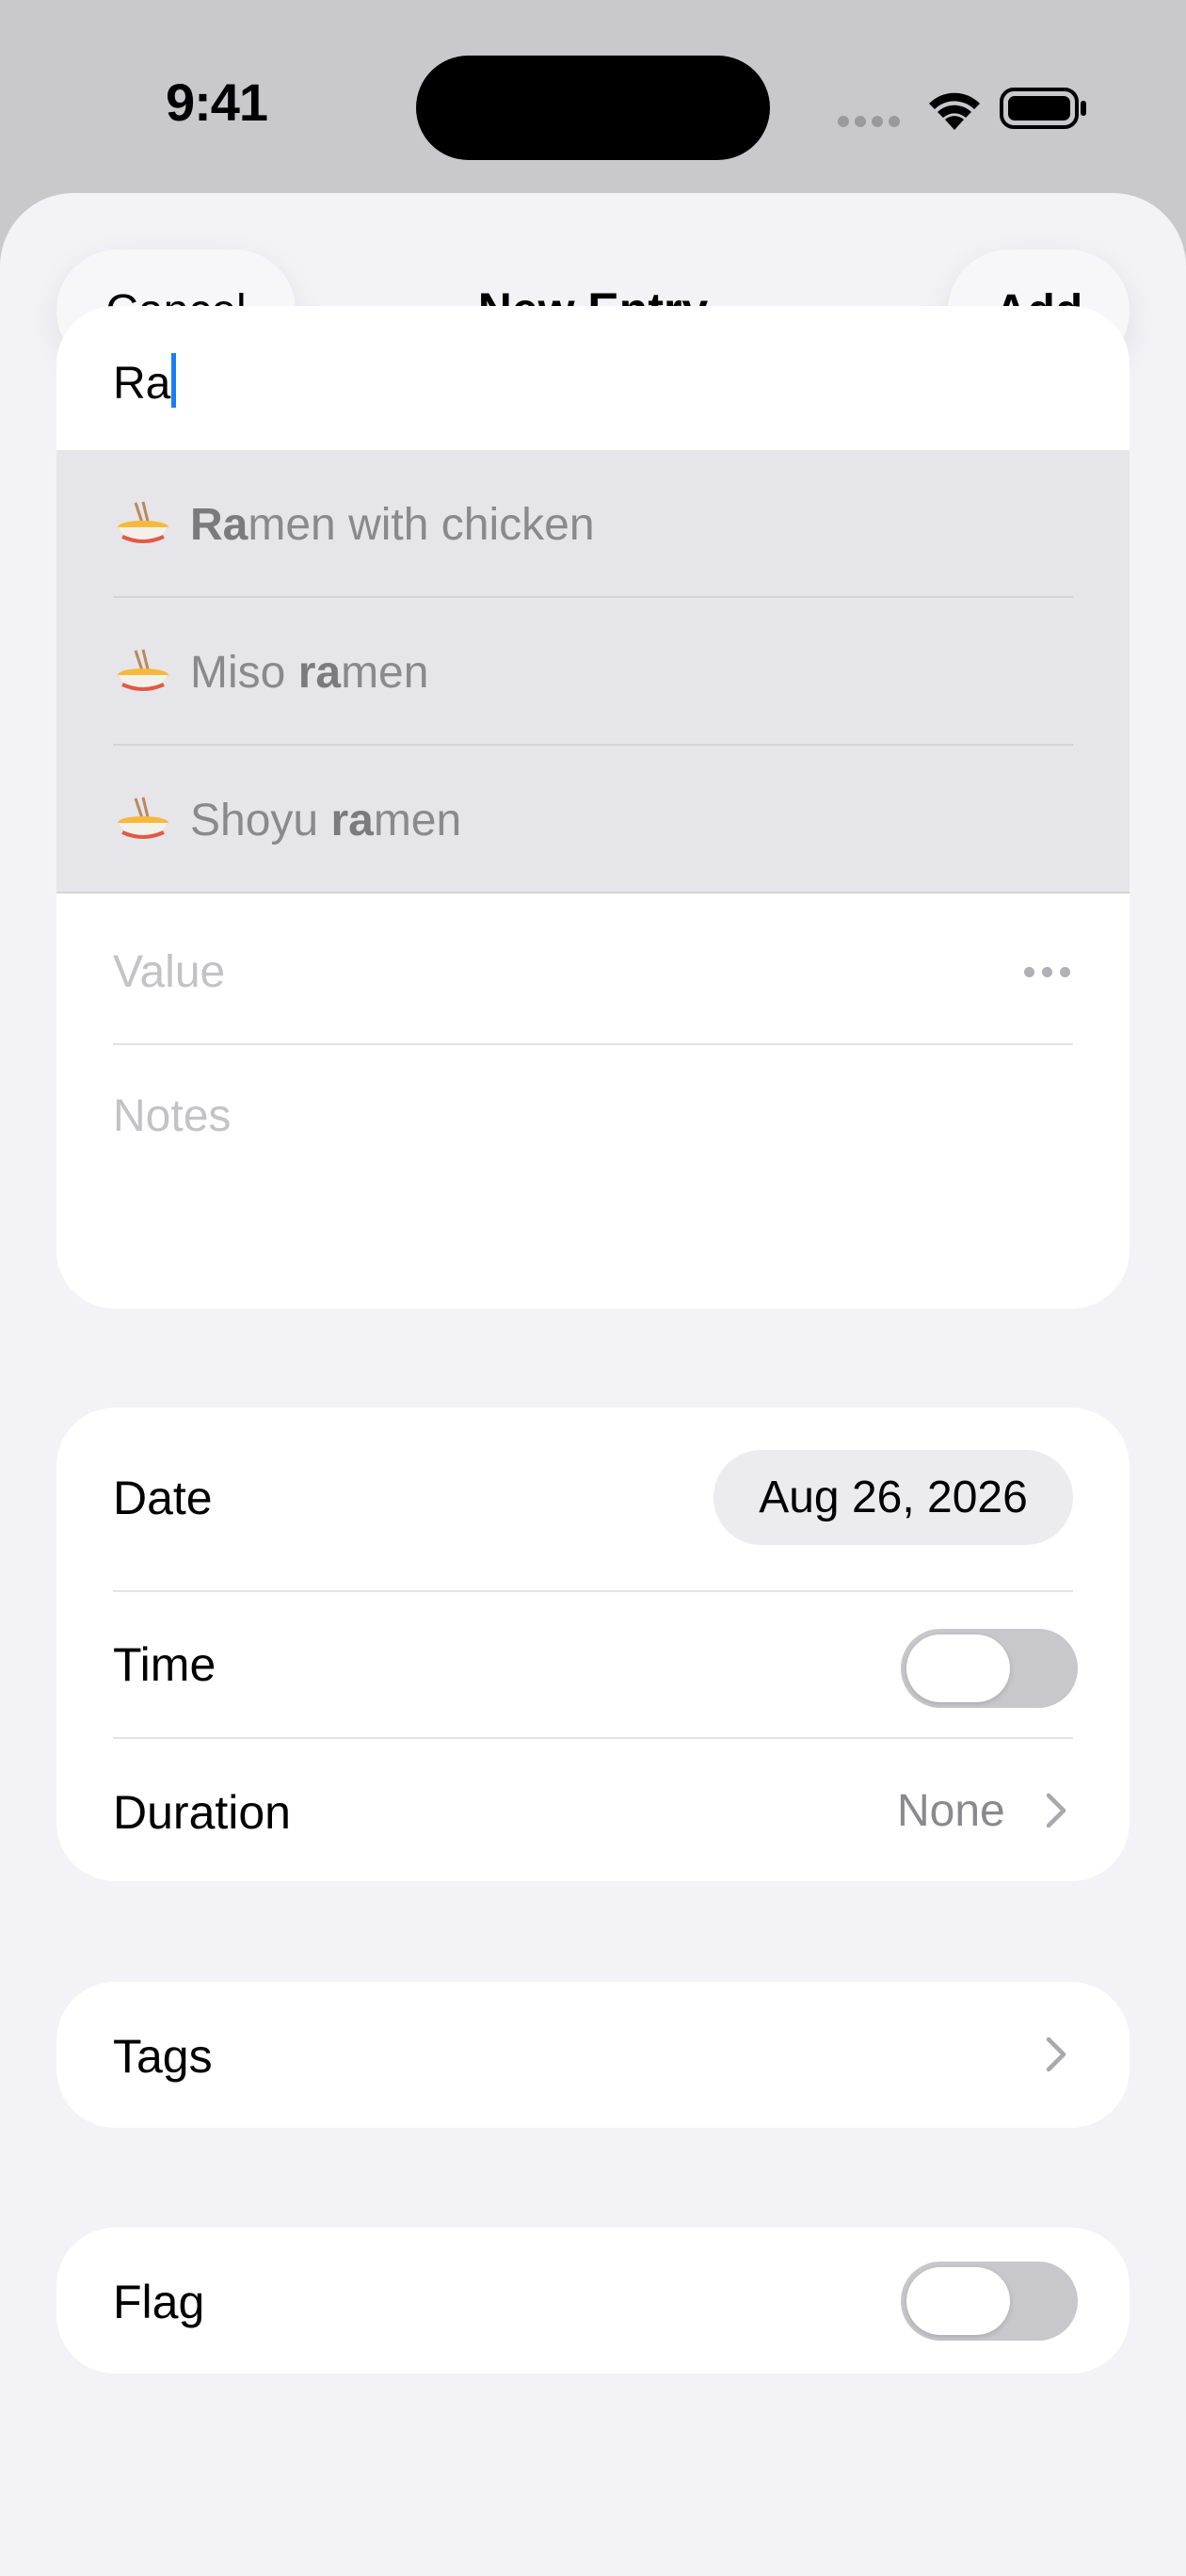 This screenshot has height=2576, width=1186. What do you see at coordinates (593, 819) in the screenshot?
I see `suggestion-item: Shoyu ramen` at bounding box center [593, 819].